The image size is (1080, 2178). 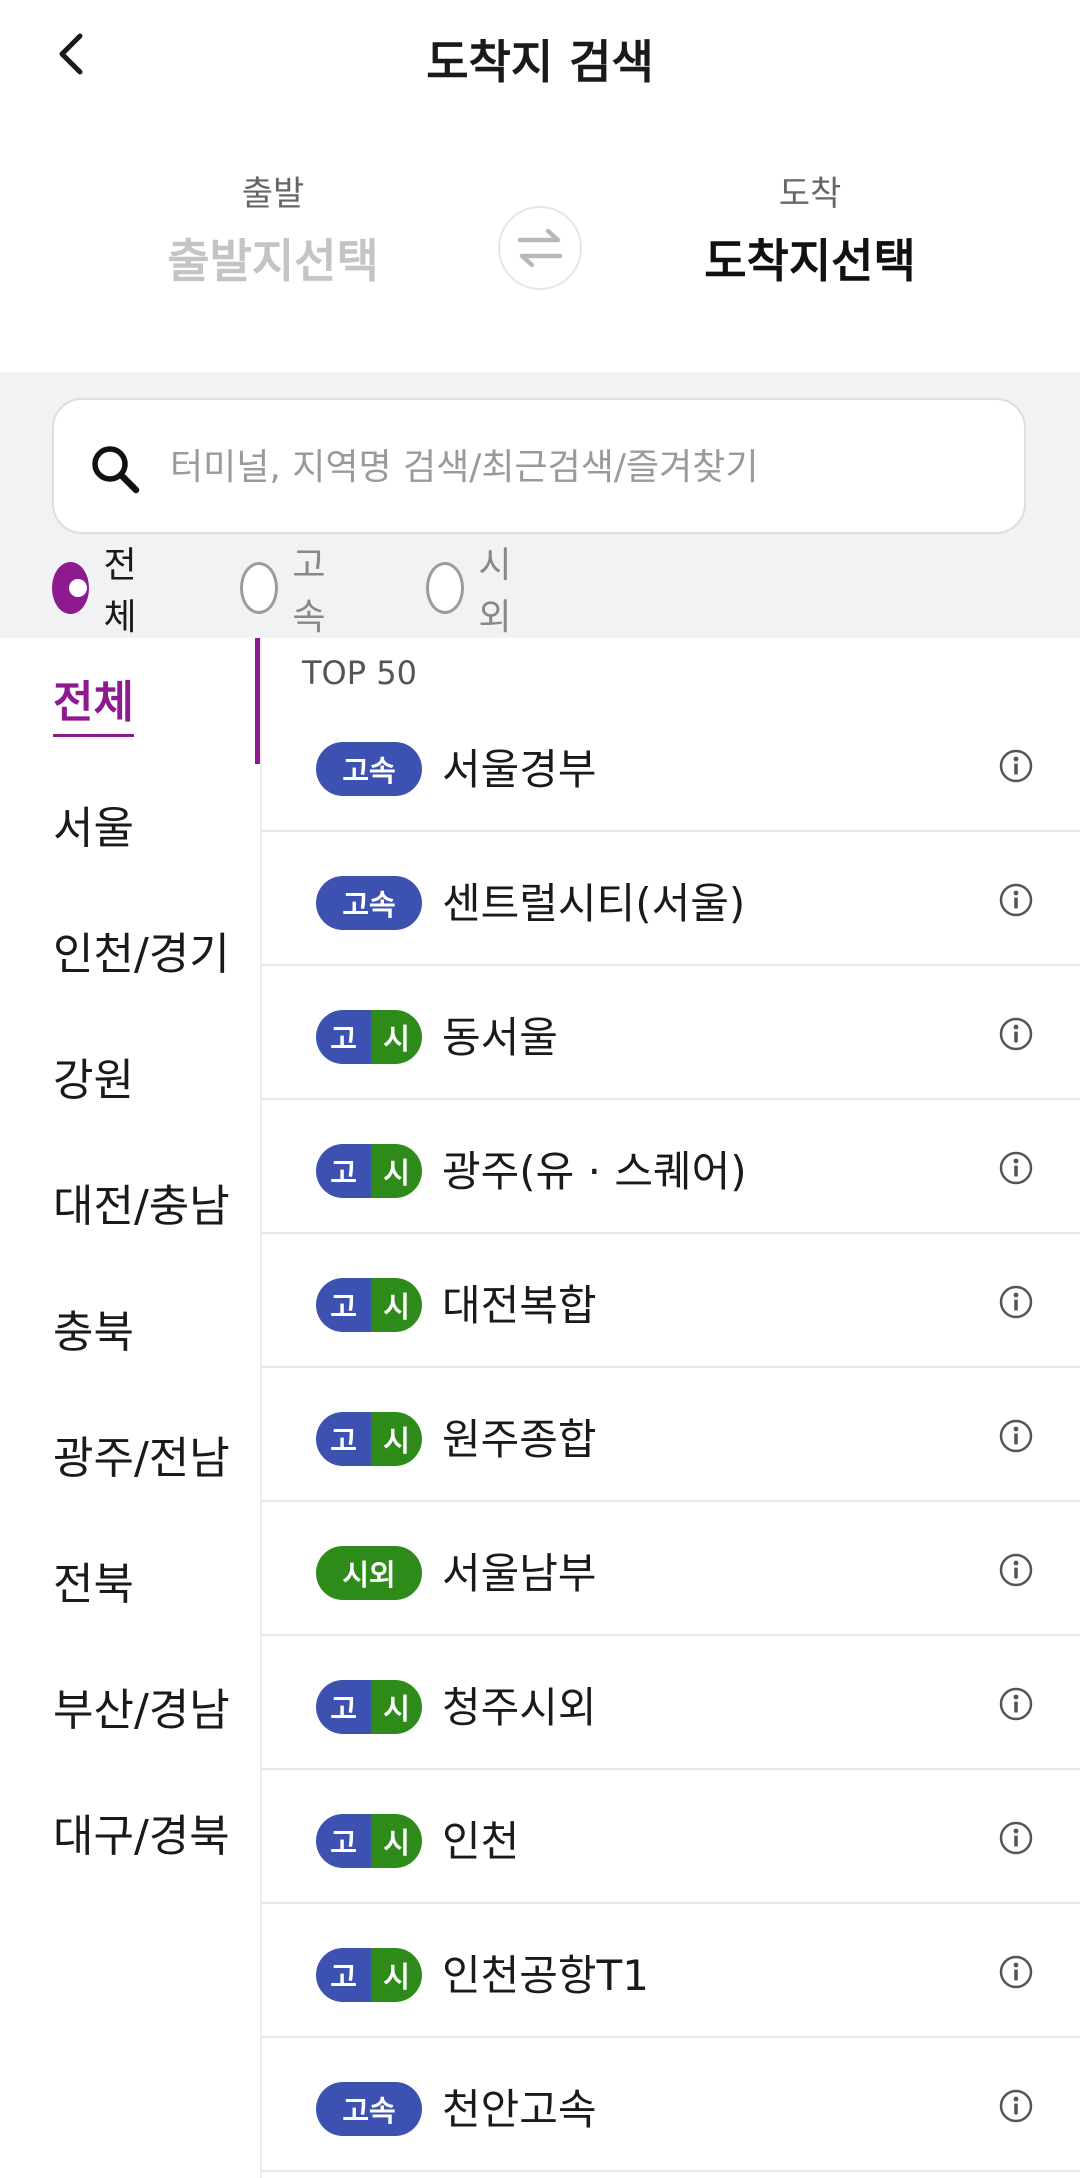 I want to click on terminal-row: 시외 서울남부, so click(x=671, y=1569).